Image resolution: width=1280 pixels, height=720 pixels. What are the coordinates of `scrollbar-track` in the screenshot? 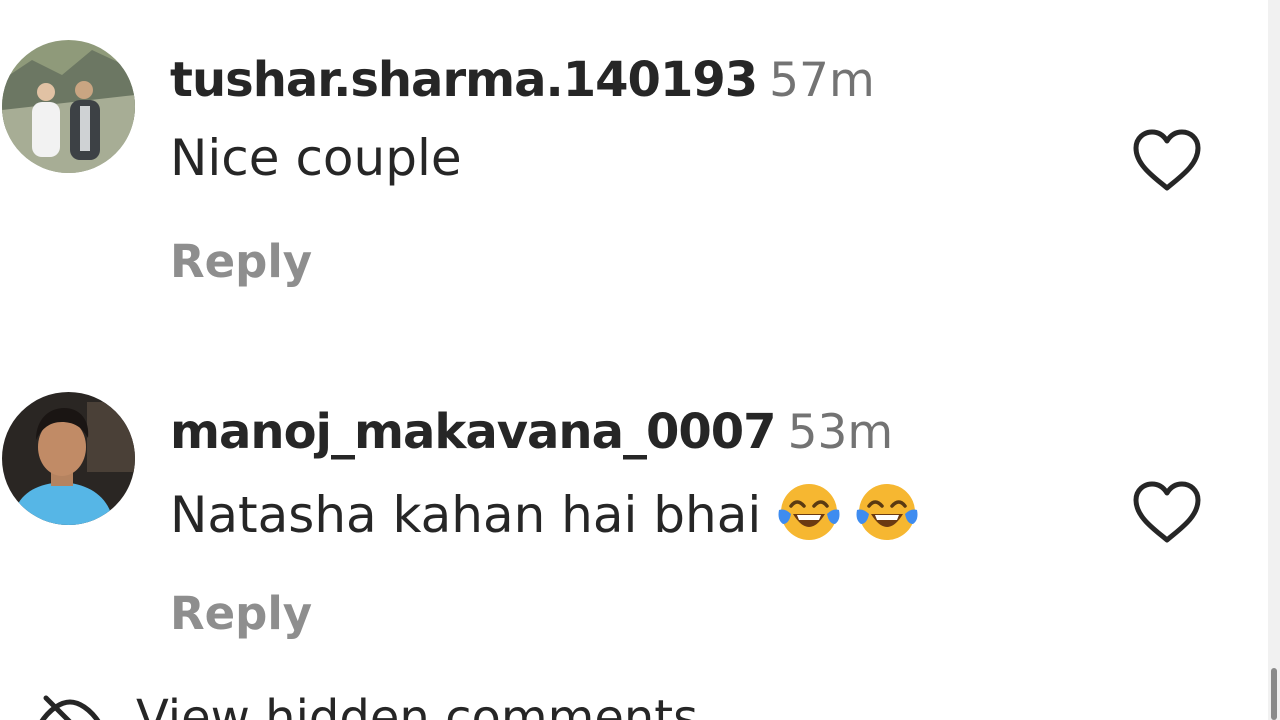 It's located at (1274, 360).